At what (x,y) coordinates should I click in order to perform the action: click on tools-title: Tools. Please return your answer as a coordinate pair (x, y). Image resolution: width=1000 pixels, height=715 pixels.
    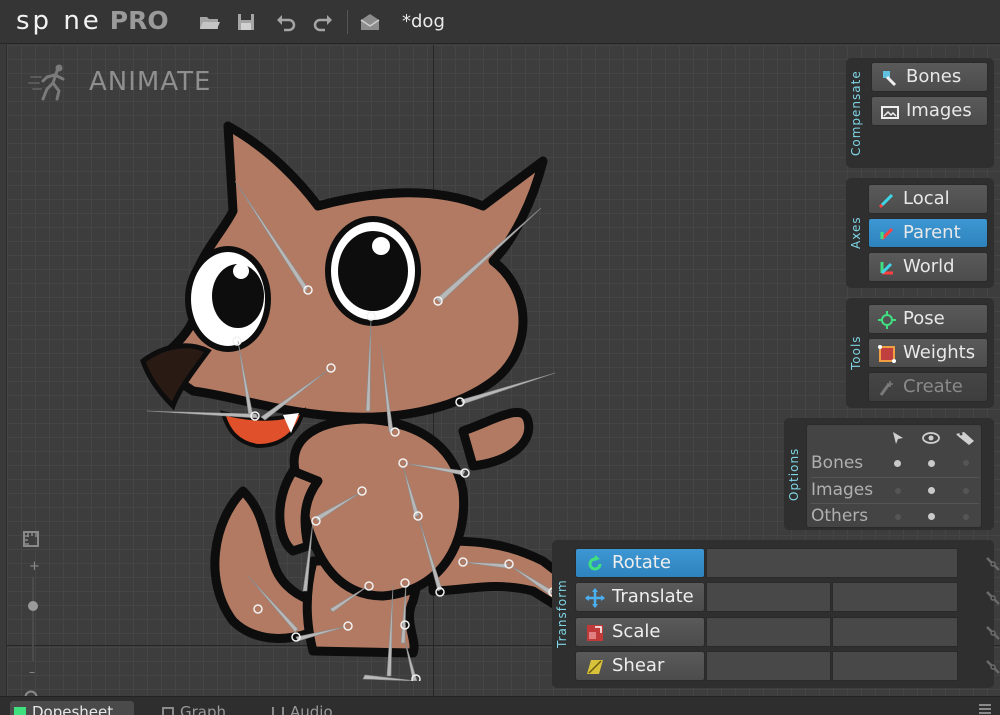
    Looking at the image, I should click on (856, 353).